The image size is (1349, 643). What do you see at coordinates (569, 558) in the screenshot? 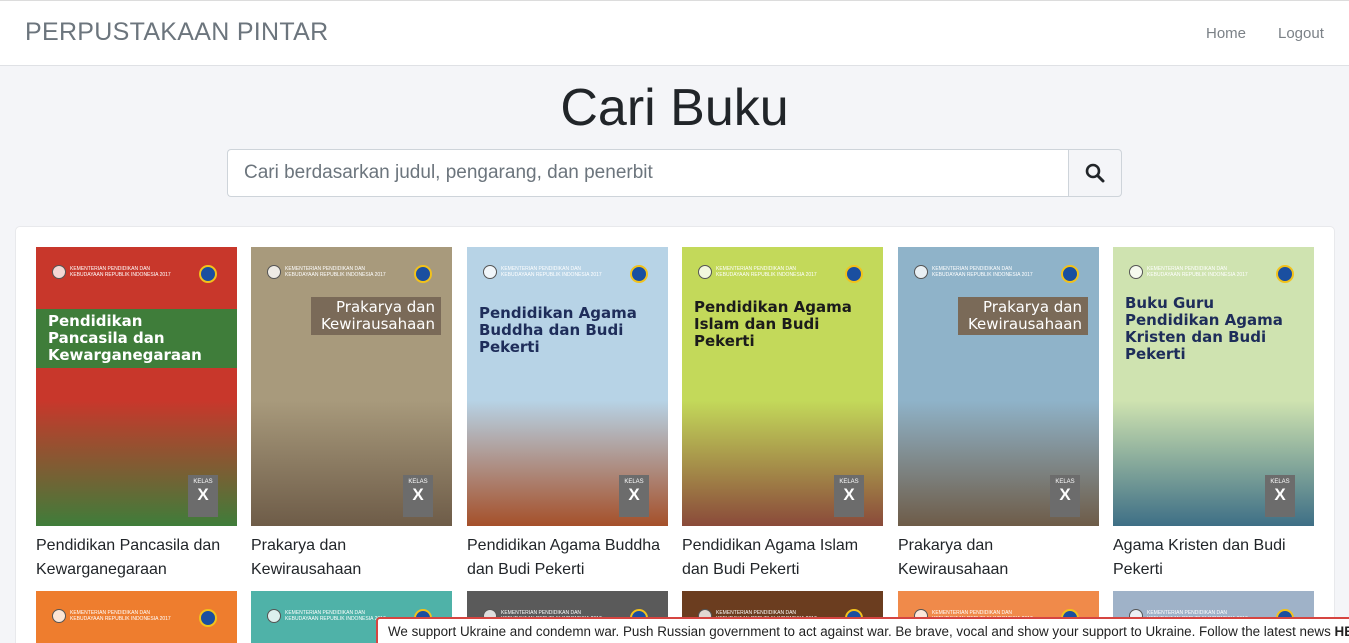
I see `book-title: Pendidikan Agama Buddha dan Budi Pekerti` at bounding box center [569, 558].